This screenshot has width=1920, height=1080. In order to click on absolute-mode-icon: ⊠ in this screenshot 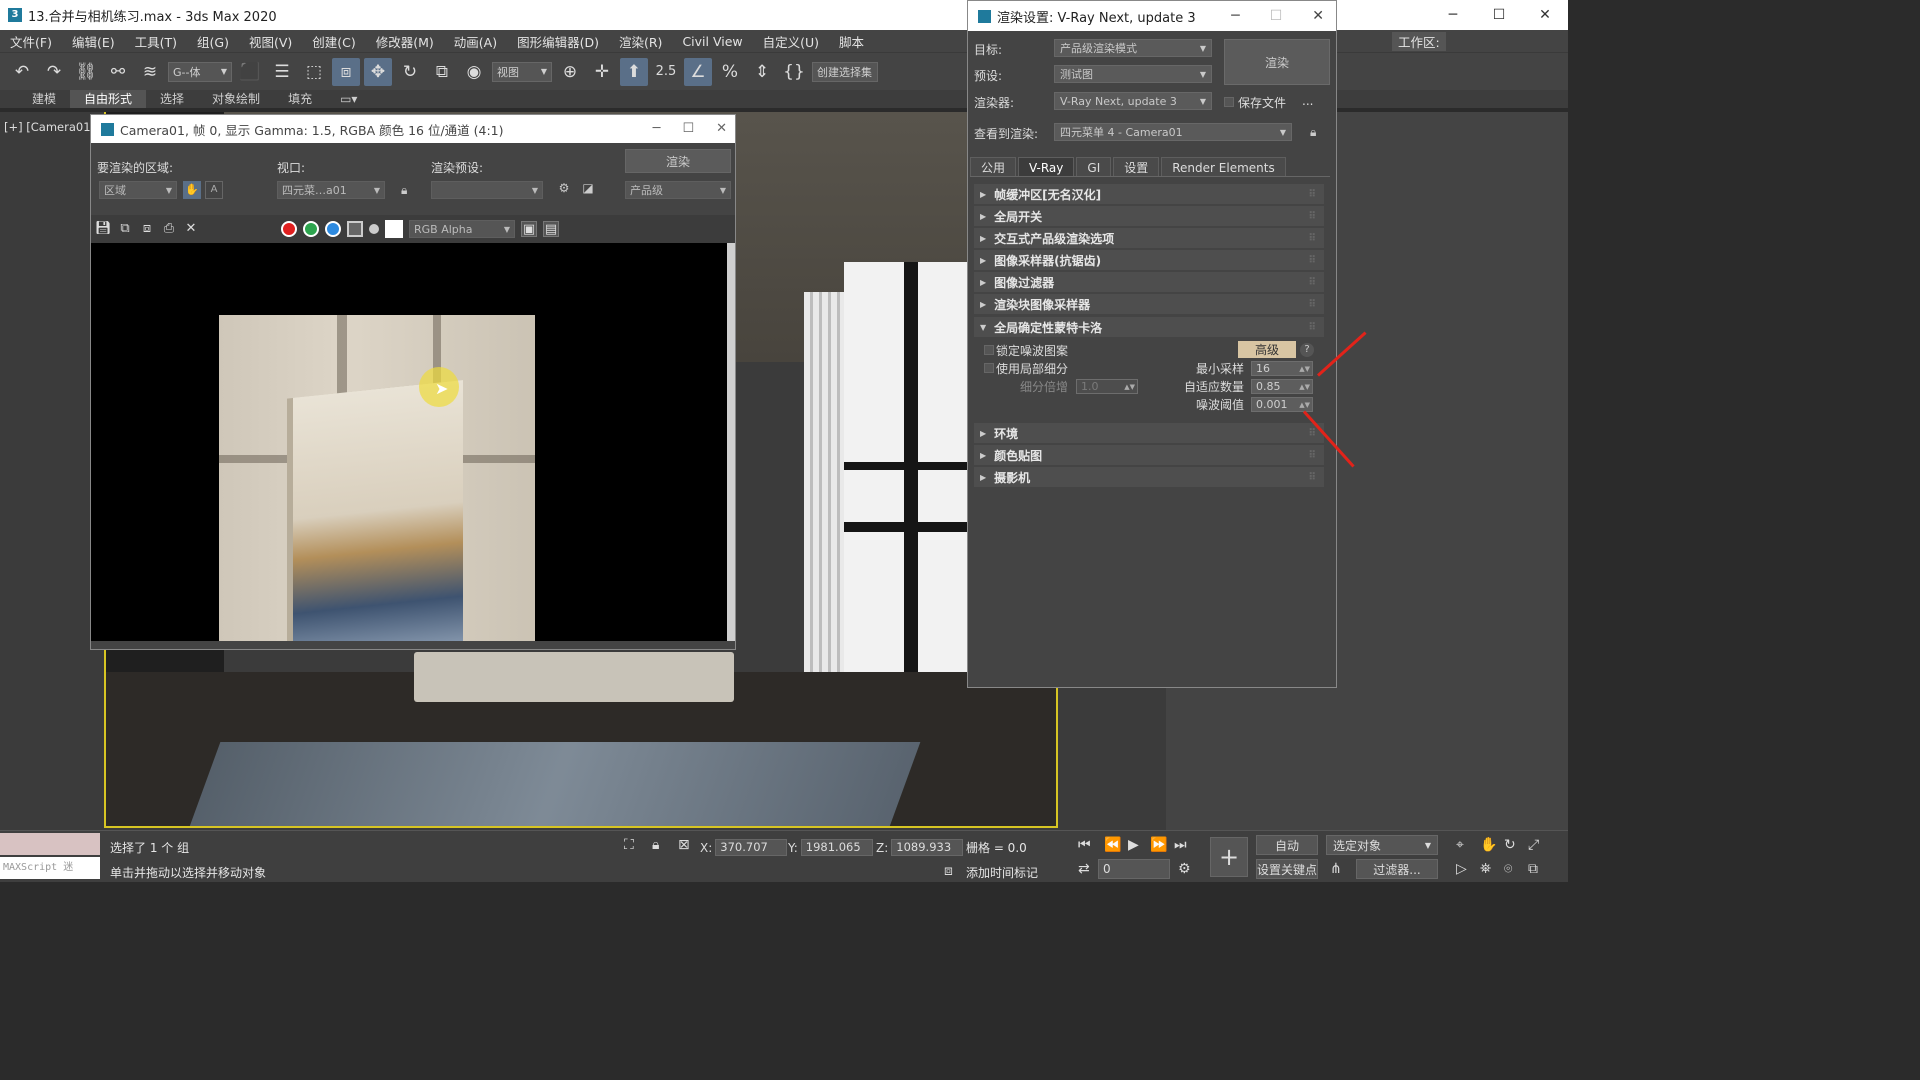, I will do `click(684, 845)`.